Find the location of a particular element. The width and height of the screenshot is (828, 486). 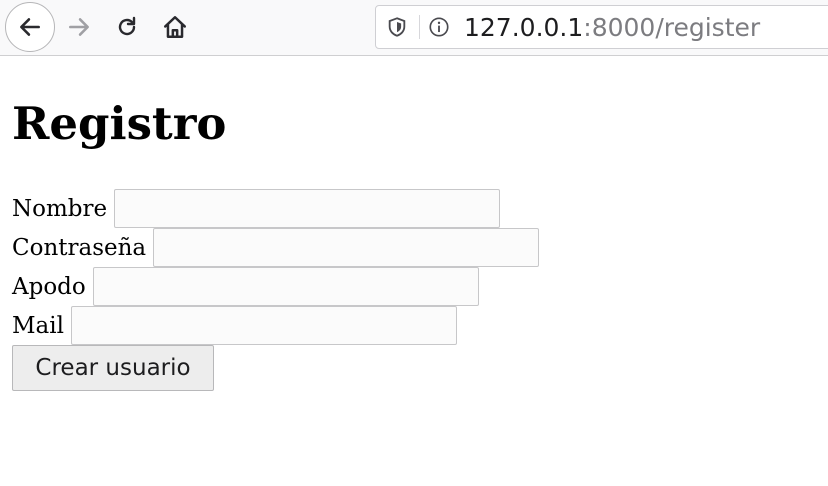

crear-usuario-button: Crear usuario is located at coordinates (113, 368).